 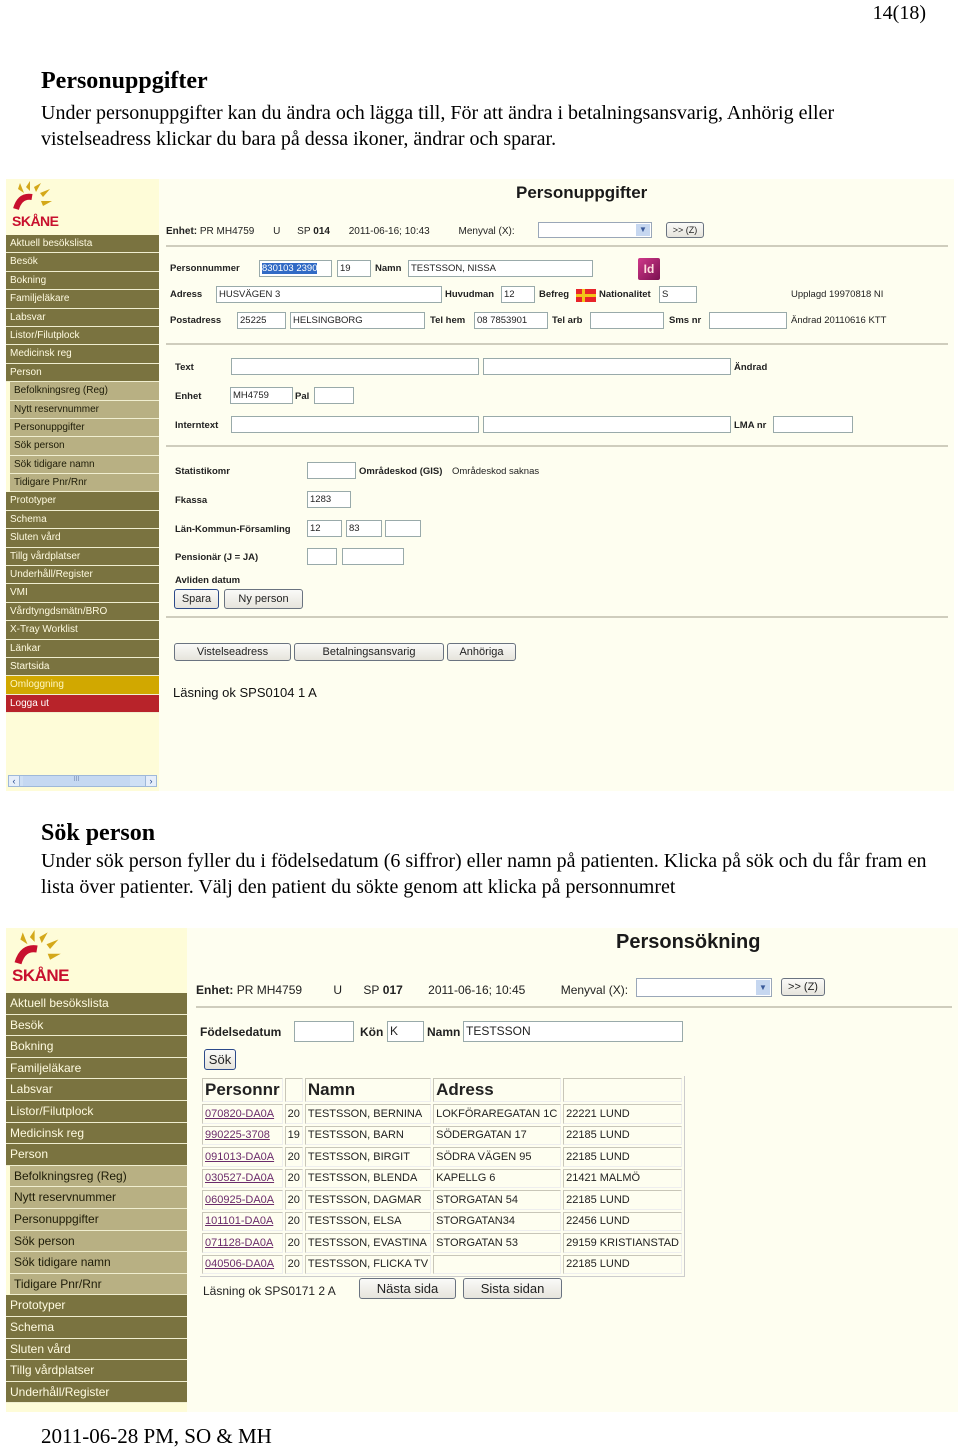 I want to click on nasta-sida-button: Nästa sida, so click(x=407, y=1288).